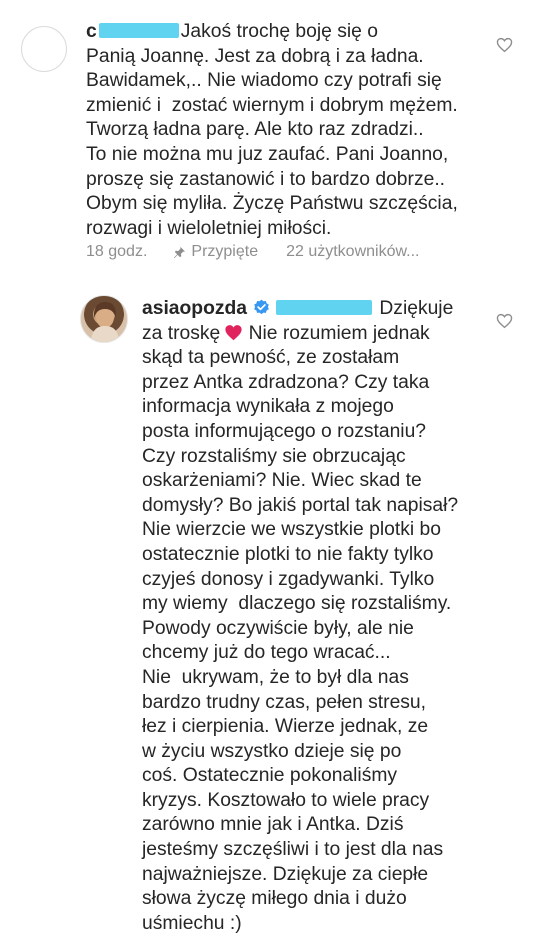  What do you see at coordinates (267, 154) in the screenshot?
I see `comment-line: To nie można mu juz zaufać. Pani Joanno,` at bounding box center [267, 154].